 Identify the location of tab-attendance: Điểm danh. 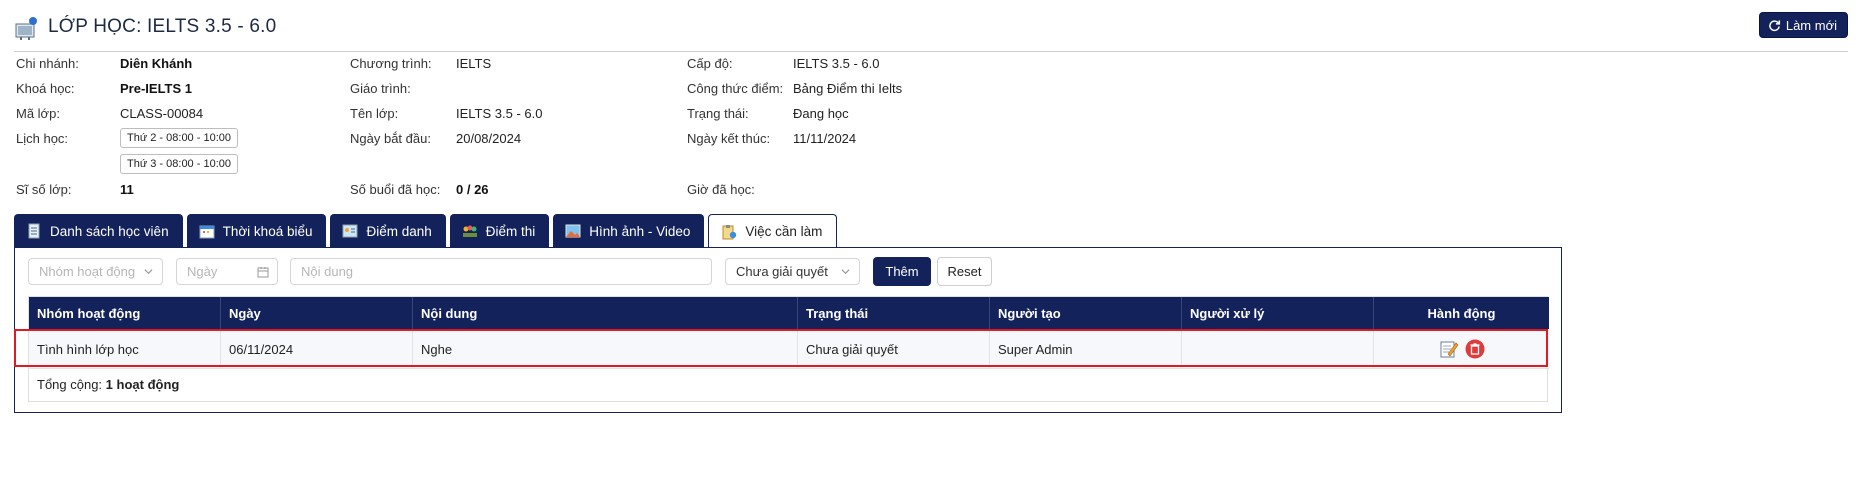
(388, 231).